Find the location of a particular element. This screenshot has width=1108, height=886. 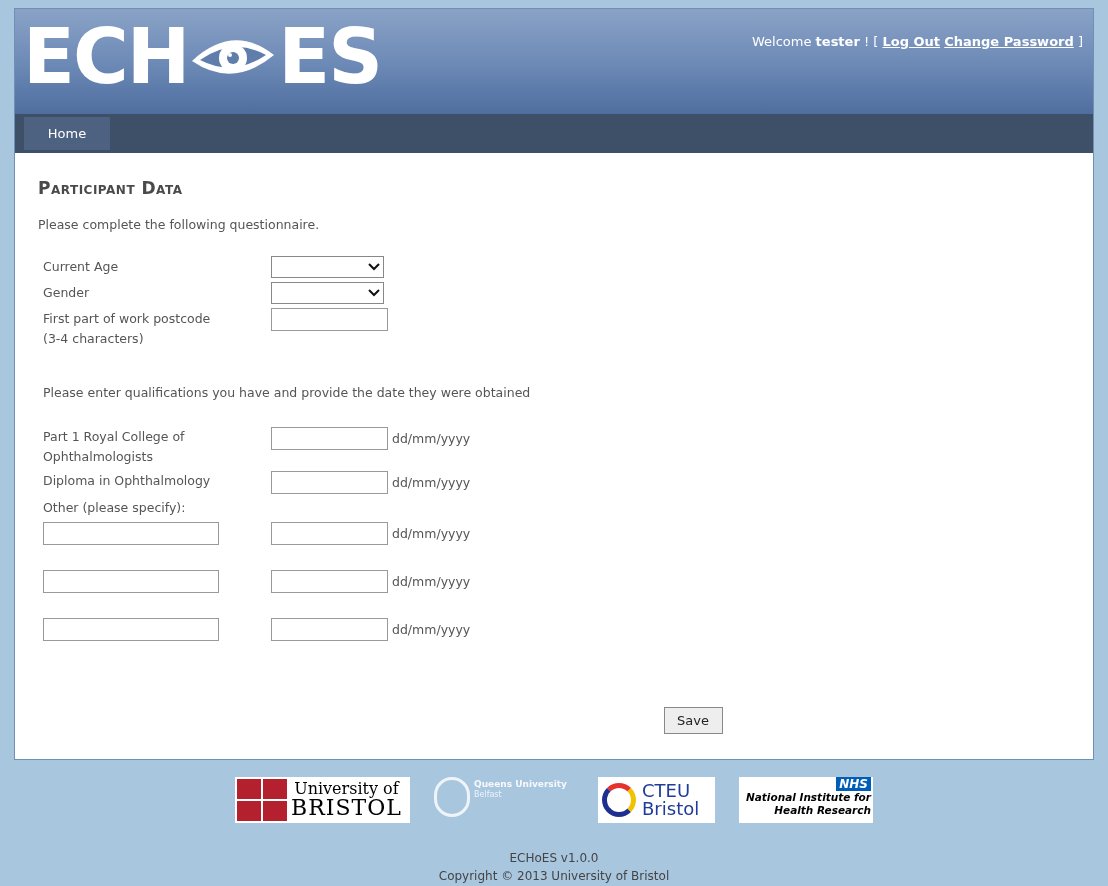

logo-text: ES is located at coordinates (329, 57).